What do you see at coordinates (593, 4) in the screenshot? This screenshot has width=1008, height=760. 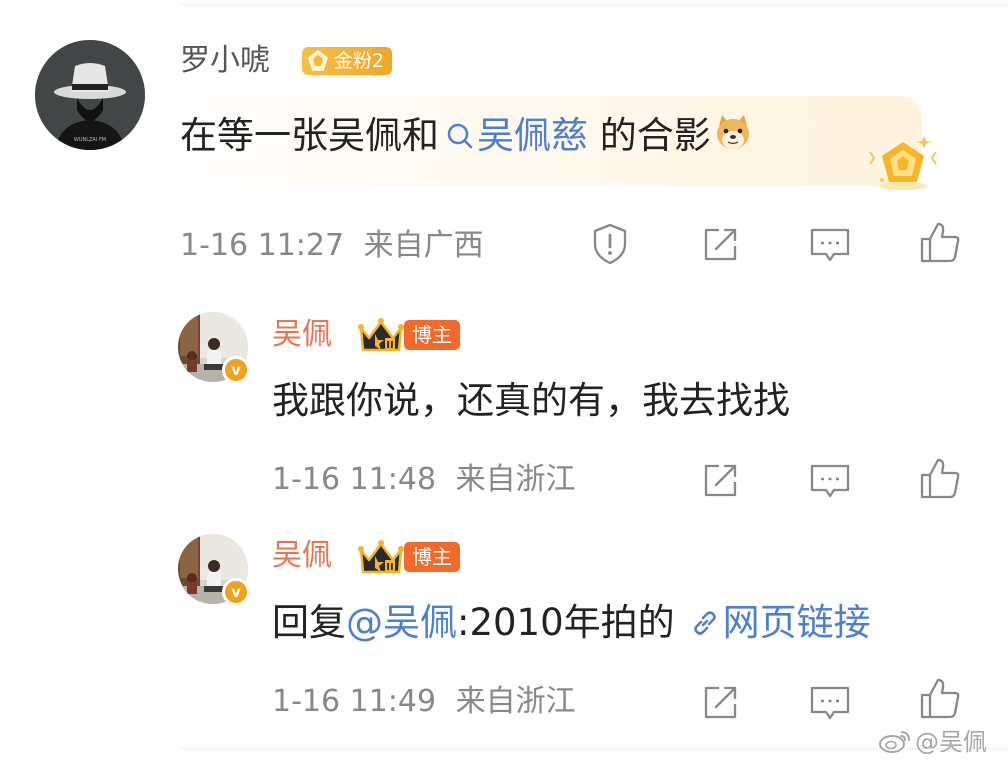 I see `top-divider` at bounding box center [593, 4].